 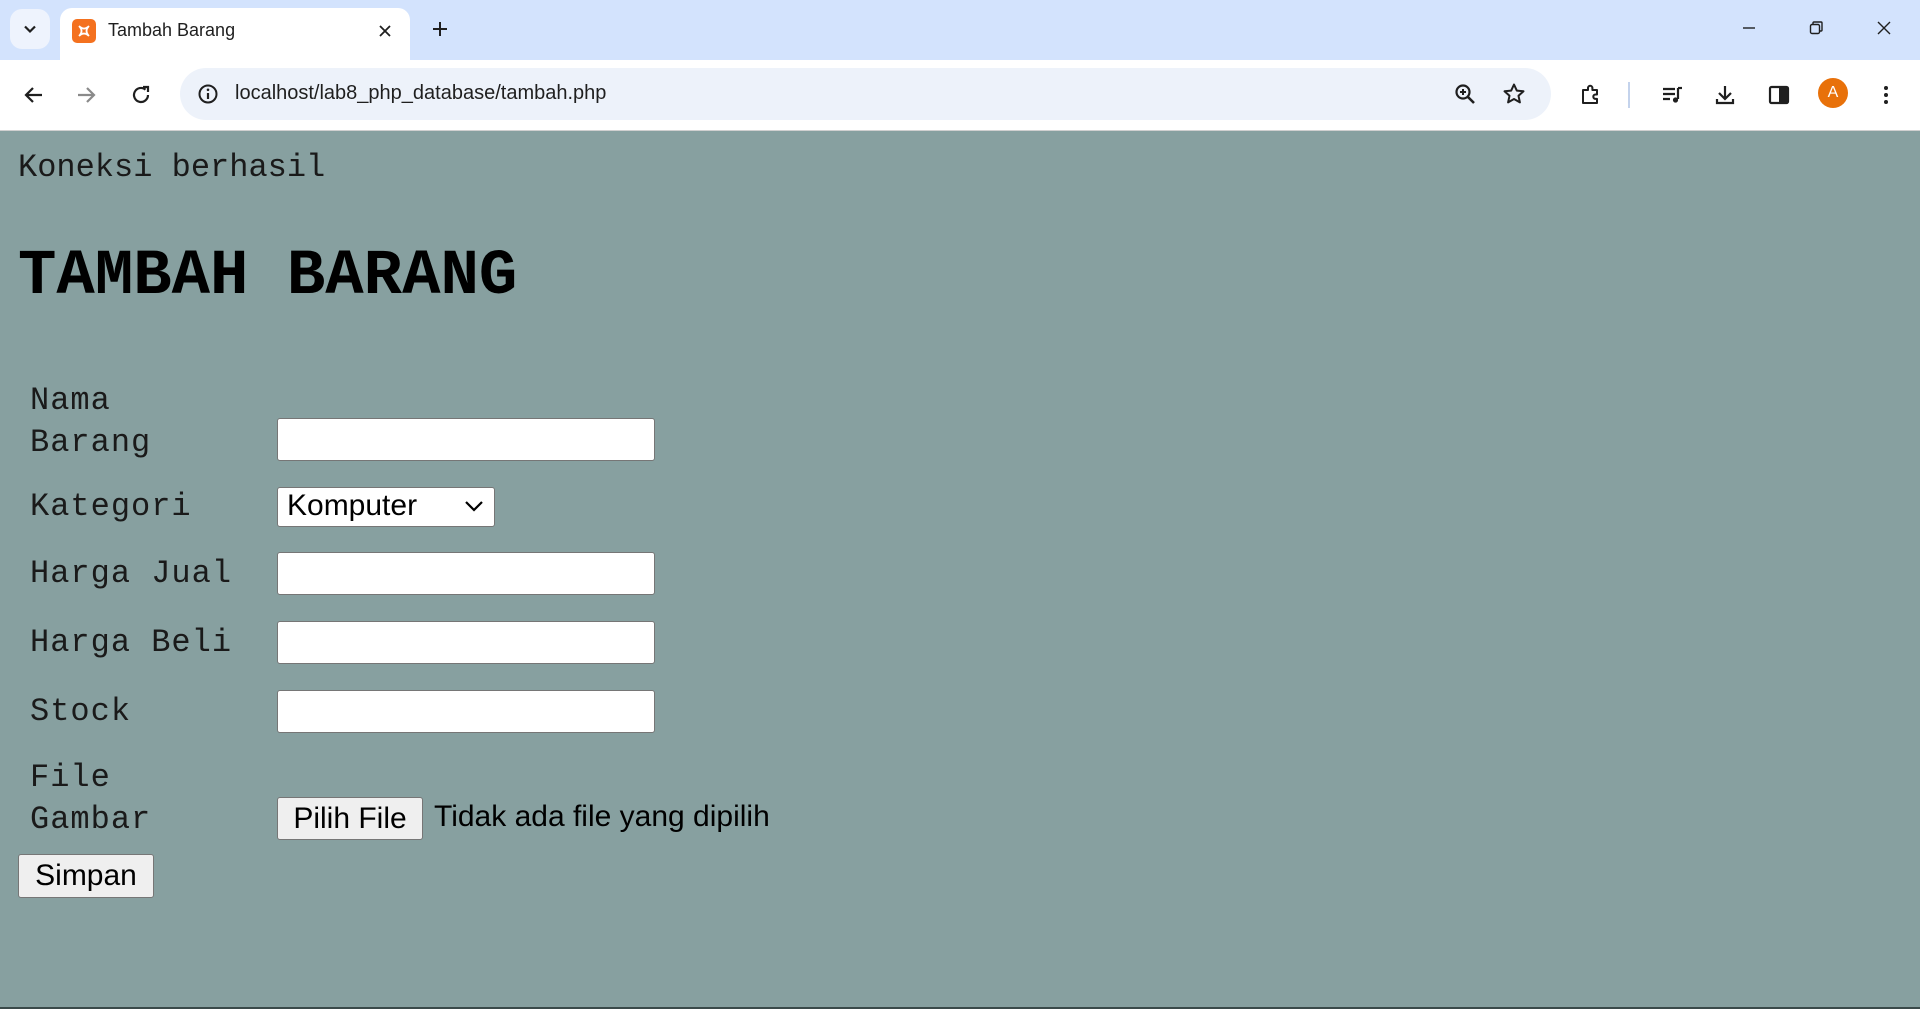 I want to click on restore-icon, so click(x=1816, y=28).